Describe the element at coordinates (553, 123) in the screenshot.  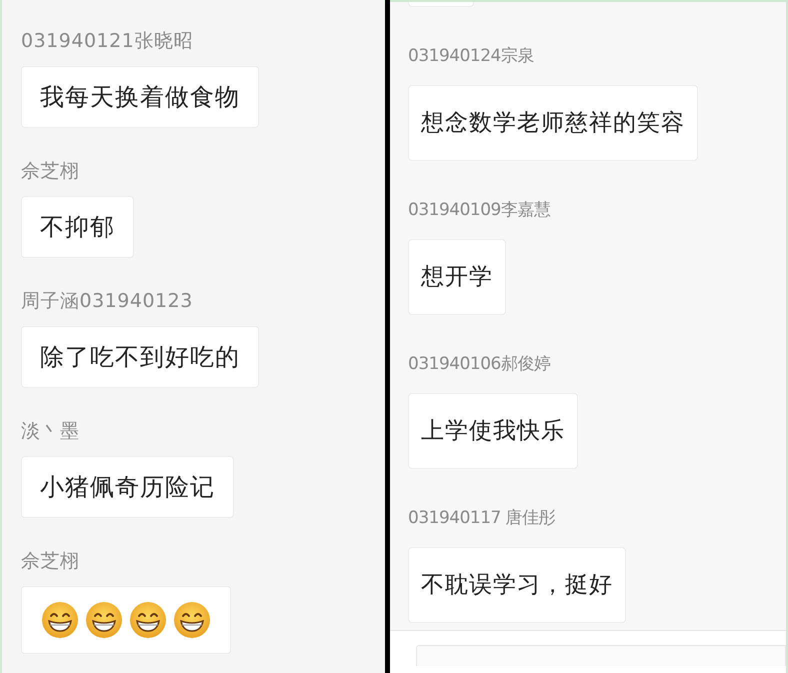
I see `message-bubble: 想念数学老师慈祥的笑容` at that location.